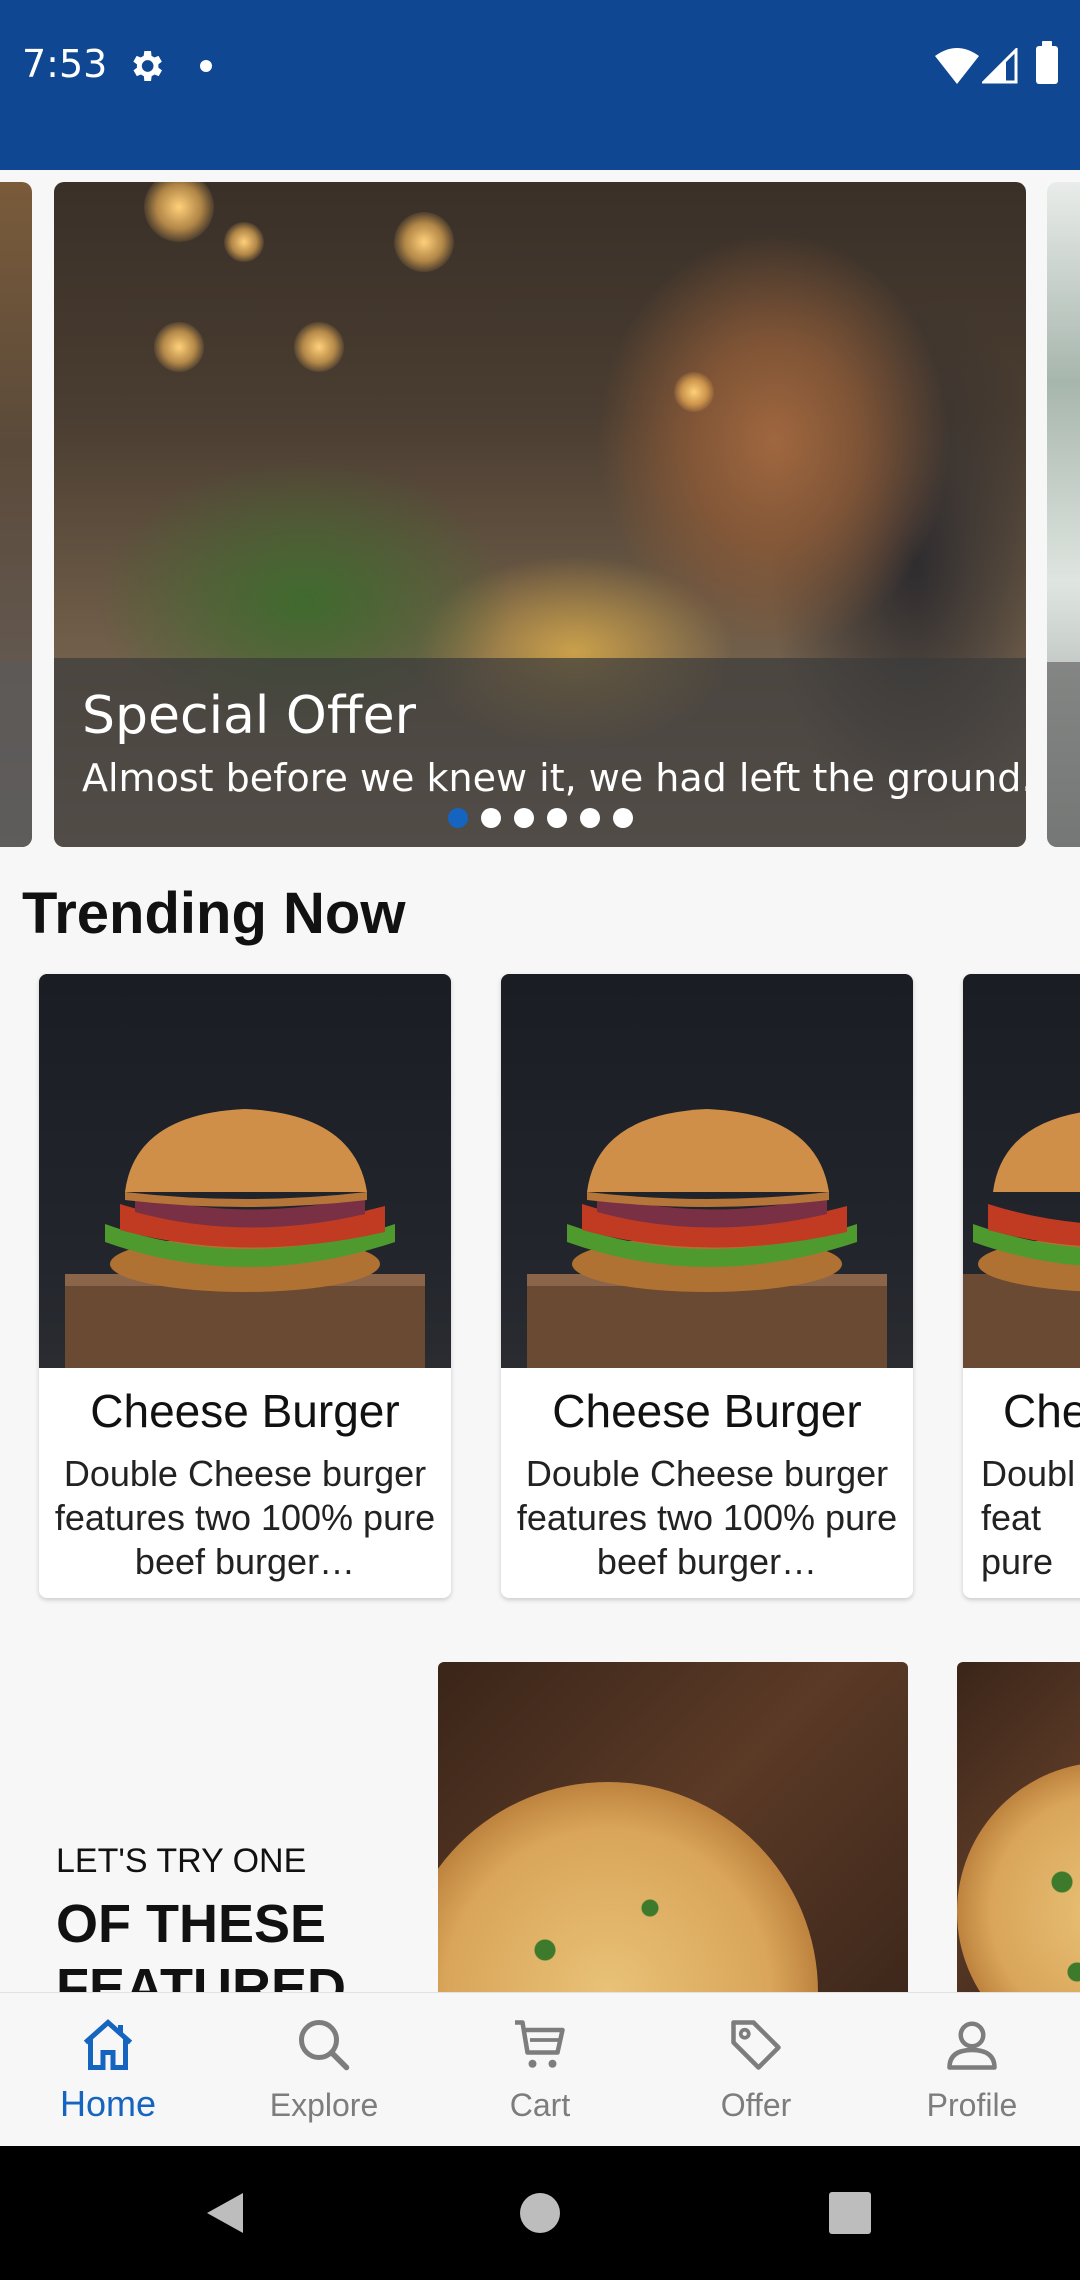 Image resolution: width=1080 pixels, height=2280 pixels. Describe the element at coordinates (108, 2044) in the screenshot. I see `home-icon` at that location.